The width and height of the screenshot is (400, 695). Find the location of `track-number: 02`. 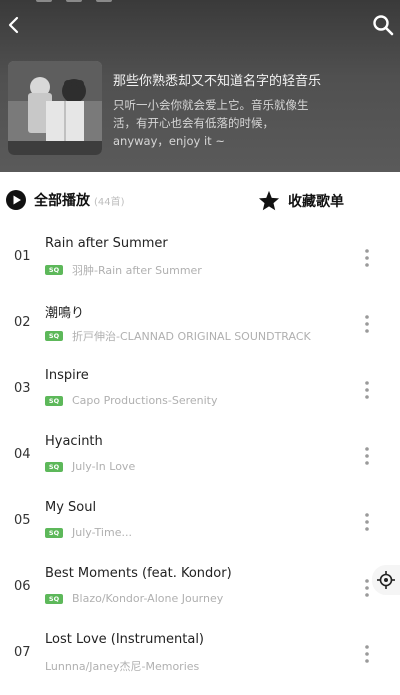

track-number: 02 is located at coordinates (22, 322).